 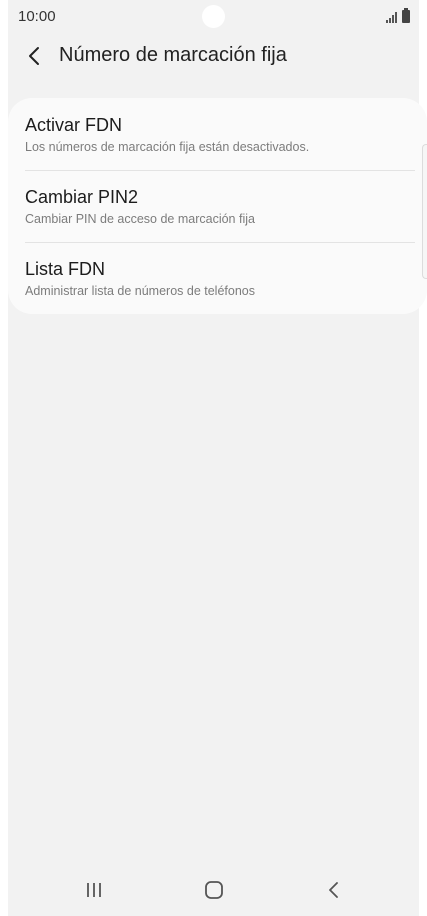 What do you see at coordinates (65, 269) in the screenshot?
I see `item-title: Lista FDN` at bounding box center [65, 269].